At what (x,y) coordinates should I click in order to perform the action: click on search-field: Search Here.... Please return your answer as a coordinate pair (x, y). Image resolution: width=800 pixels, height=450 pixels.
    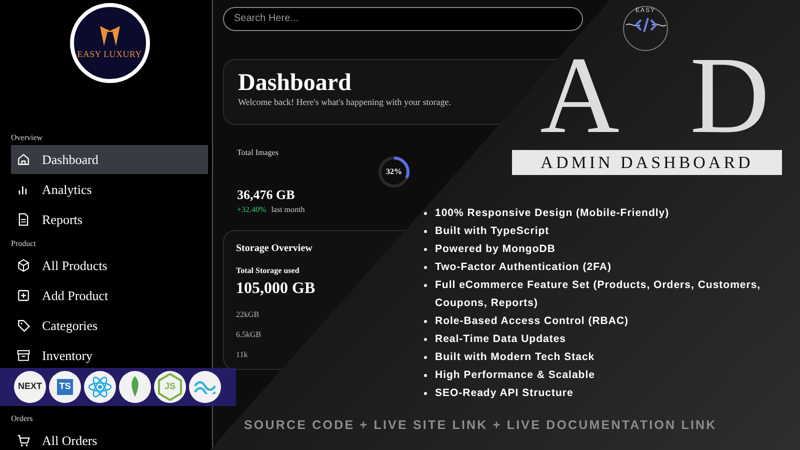
    Looking at the image, I should click on (403, 18).